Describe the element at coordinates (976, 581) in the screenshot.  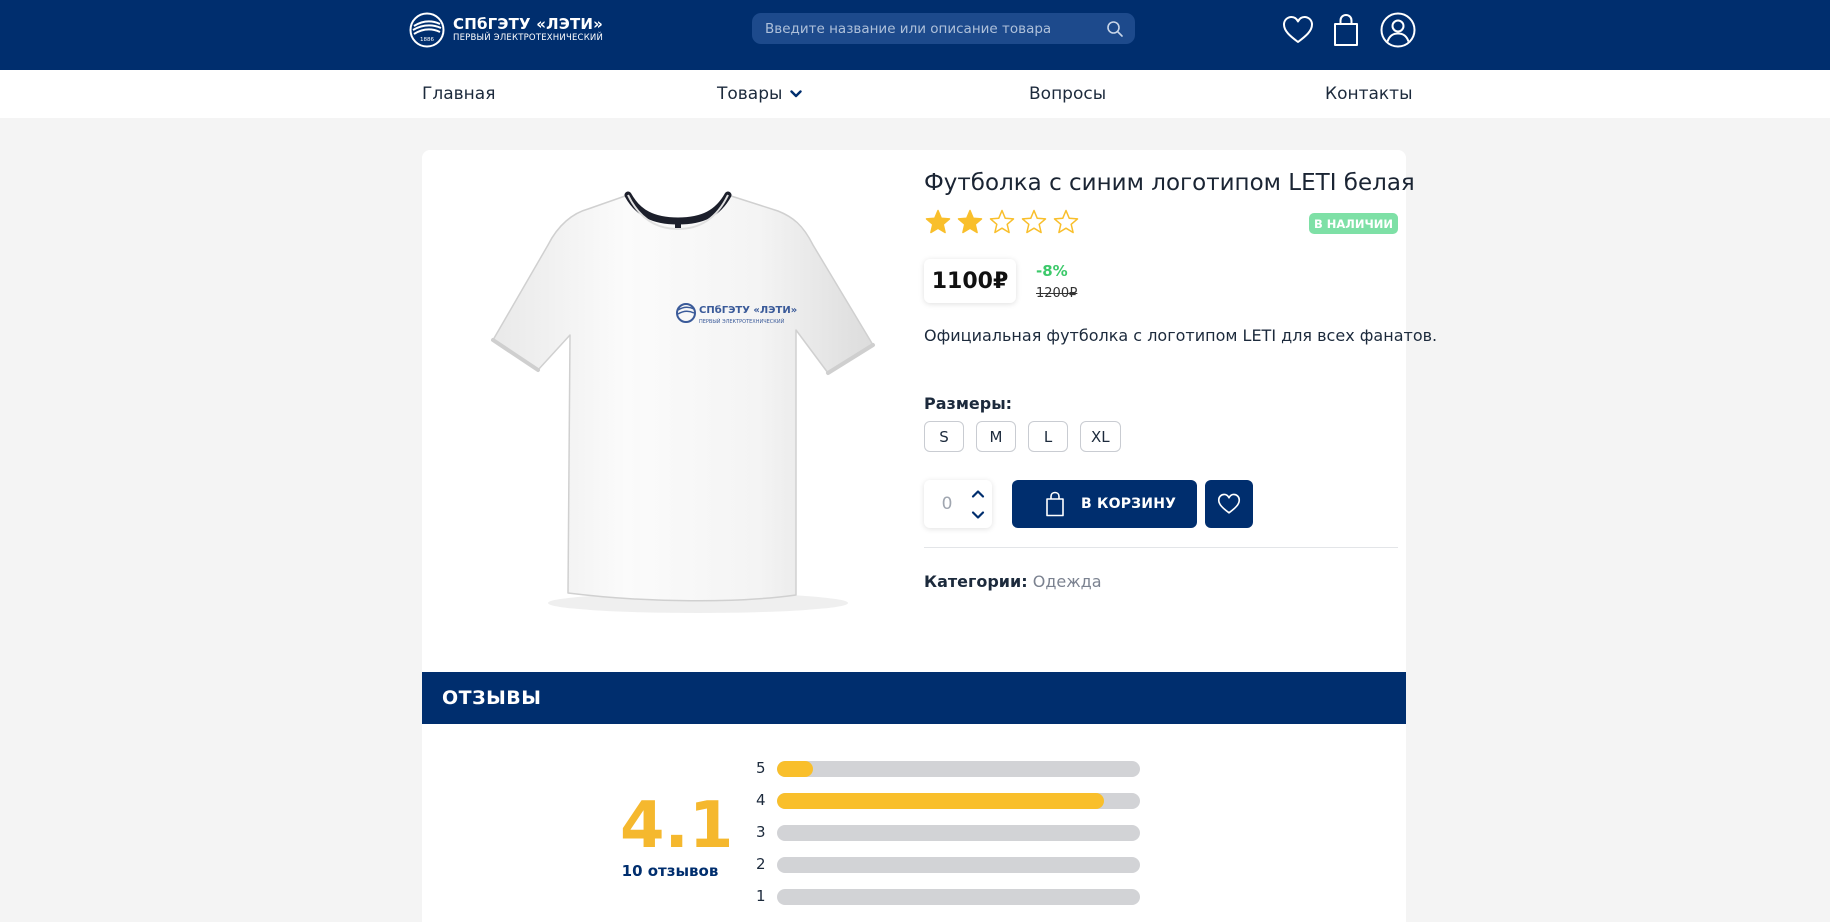
I see `categories-label: Категории:` at that location.